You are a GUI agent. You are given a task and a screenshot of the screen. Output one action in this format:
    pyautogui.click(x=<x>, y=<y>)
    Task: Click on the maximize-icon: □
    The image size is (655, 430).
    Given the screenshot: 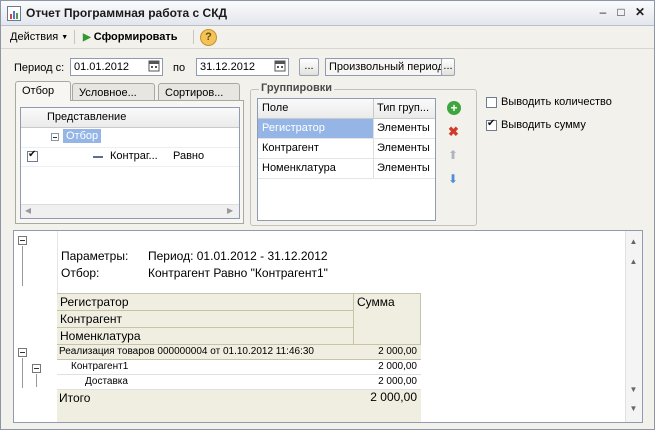 What is the action you would take?
    pyautogui.click(x=621, y=12)
    